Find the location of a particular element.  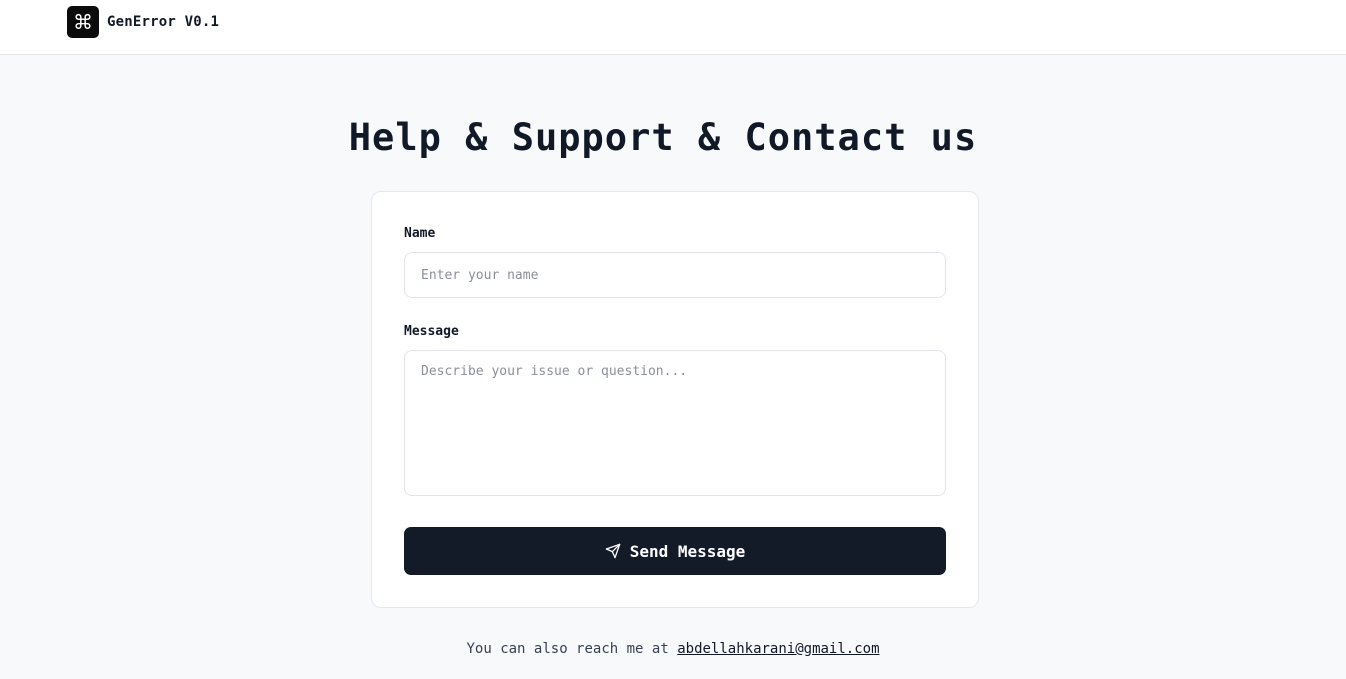

command-icon: ⌘ is located at coordinates (83, 22).